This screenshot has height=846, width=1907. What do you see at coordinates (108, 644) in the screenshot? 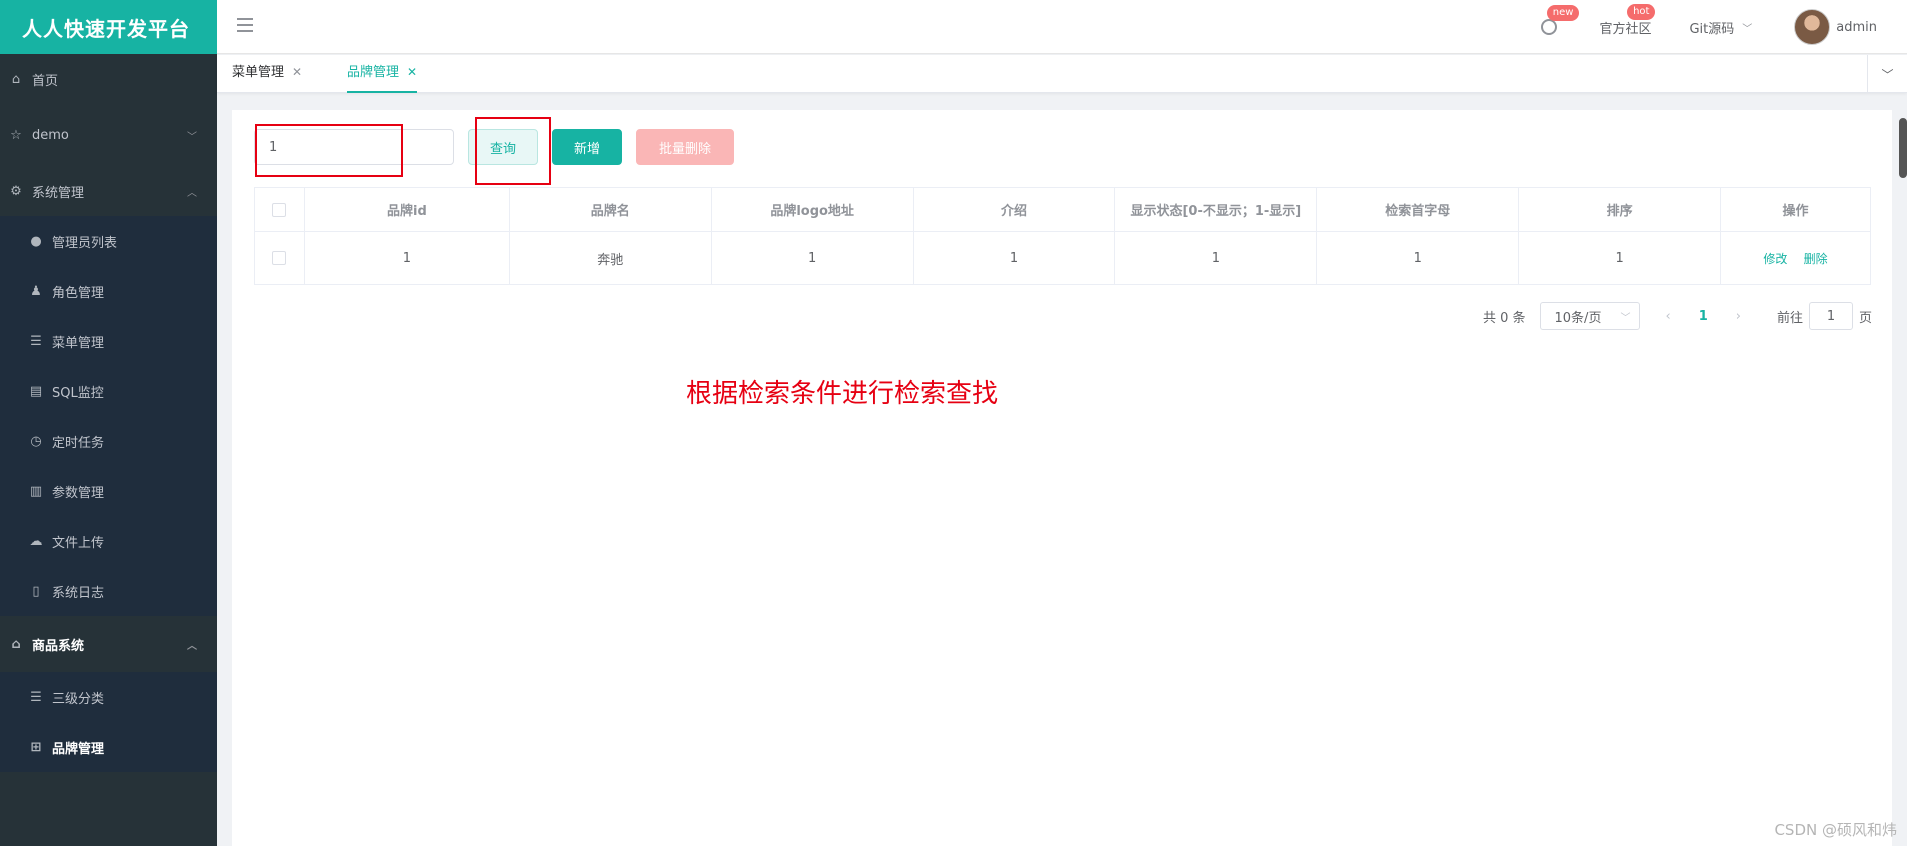
I see `sidebar-item-product: ⌂ 商品系统 ︿` at bounding box center [108, 644].